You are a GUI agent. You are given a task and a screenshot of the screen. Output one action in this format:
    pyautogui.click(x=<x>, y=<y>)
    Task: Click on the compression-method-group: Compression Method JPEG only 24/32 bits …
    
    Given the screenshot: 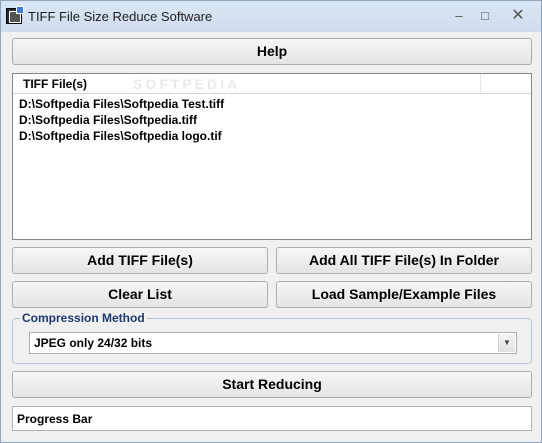 What is the action you would take?
    pyautogui.click(x=272, y=337)
    